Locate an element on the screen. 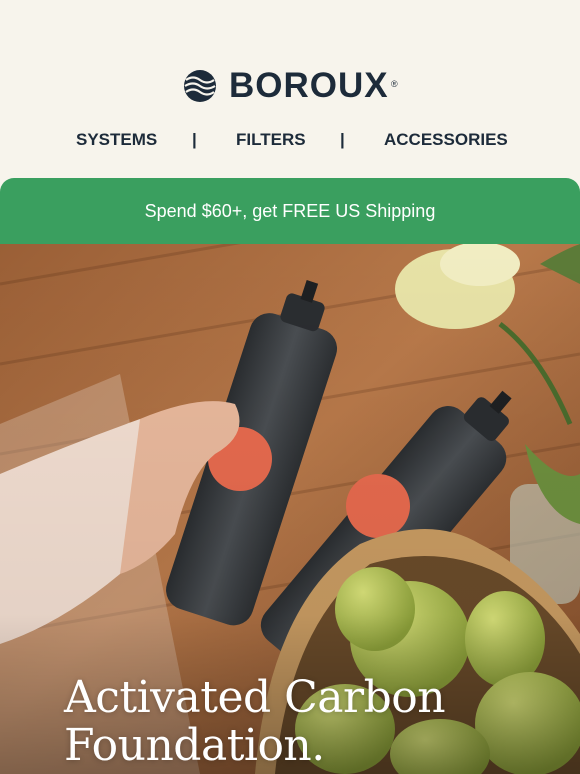 This screenshot has height=774, width=580. brand-logo: BOROUX ® is located at coordinates (290, 86).